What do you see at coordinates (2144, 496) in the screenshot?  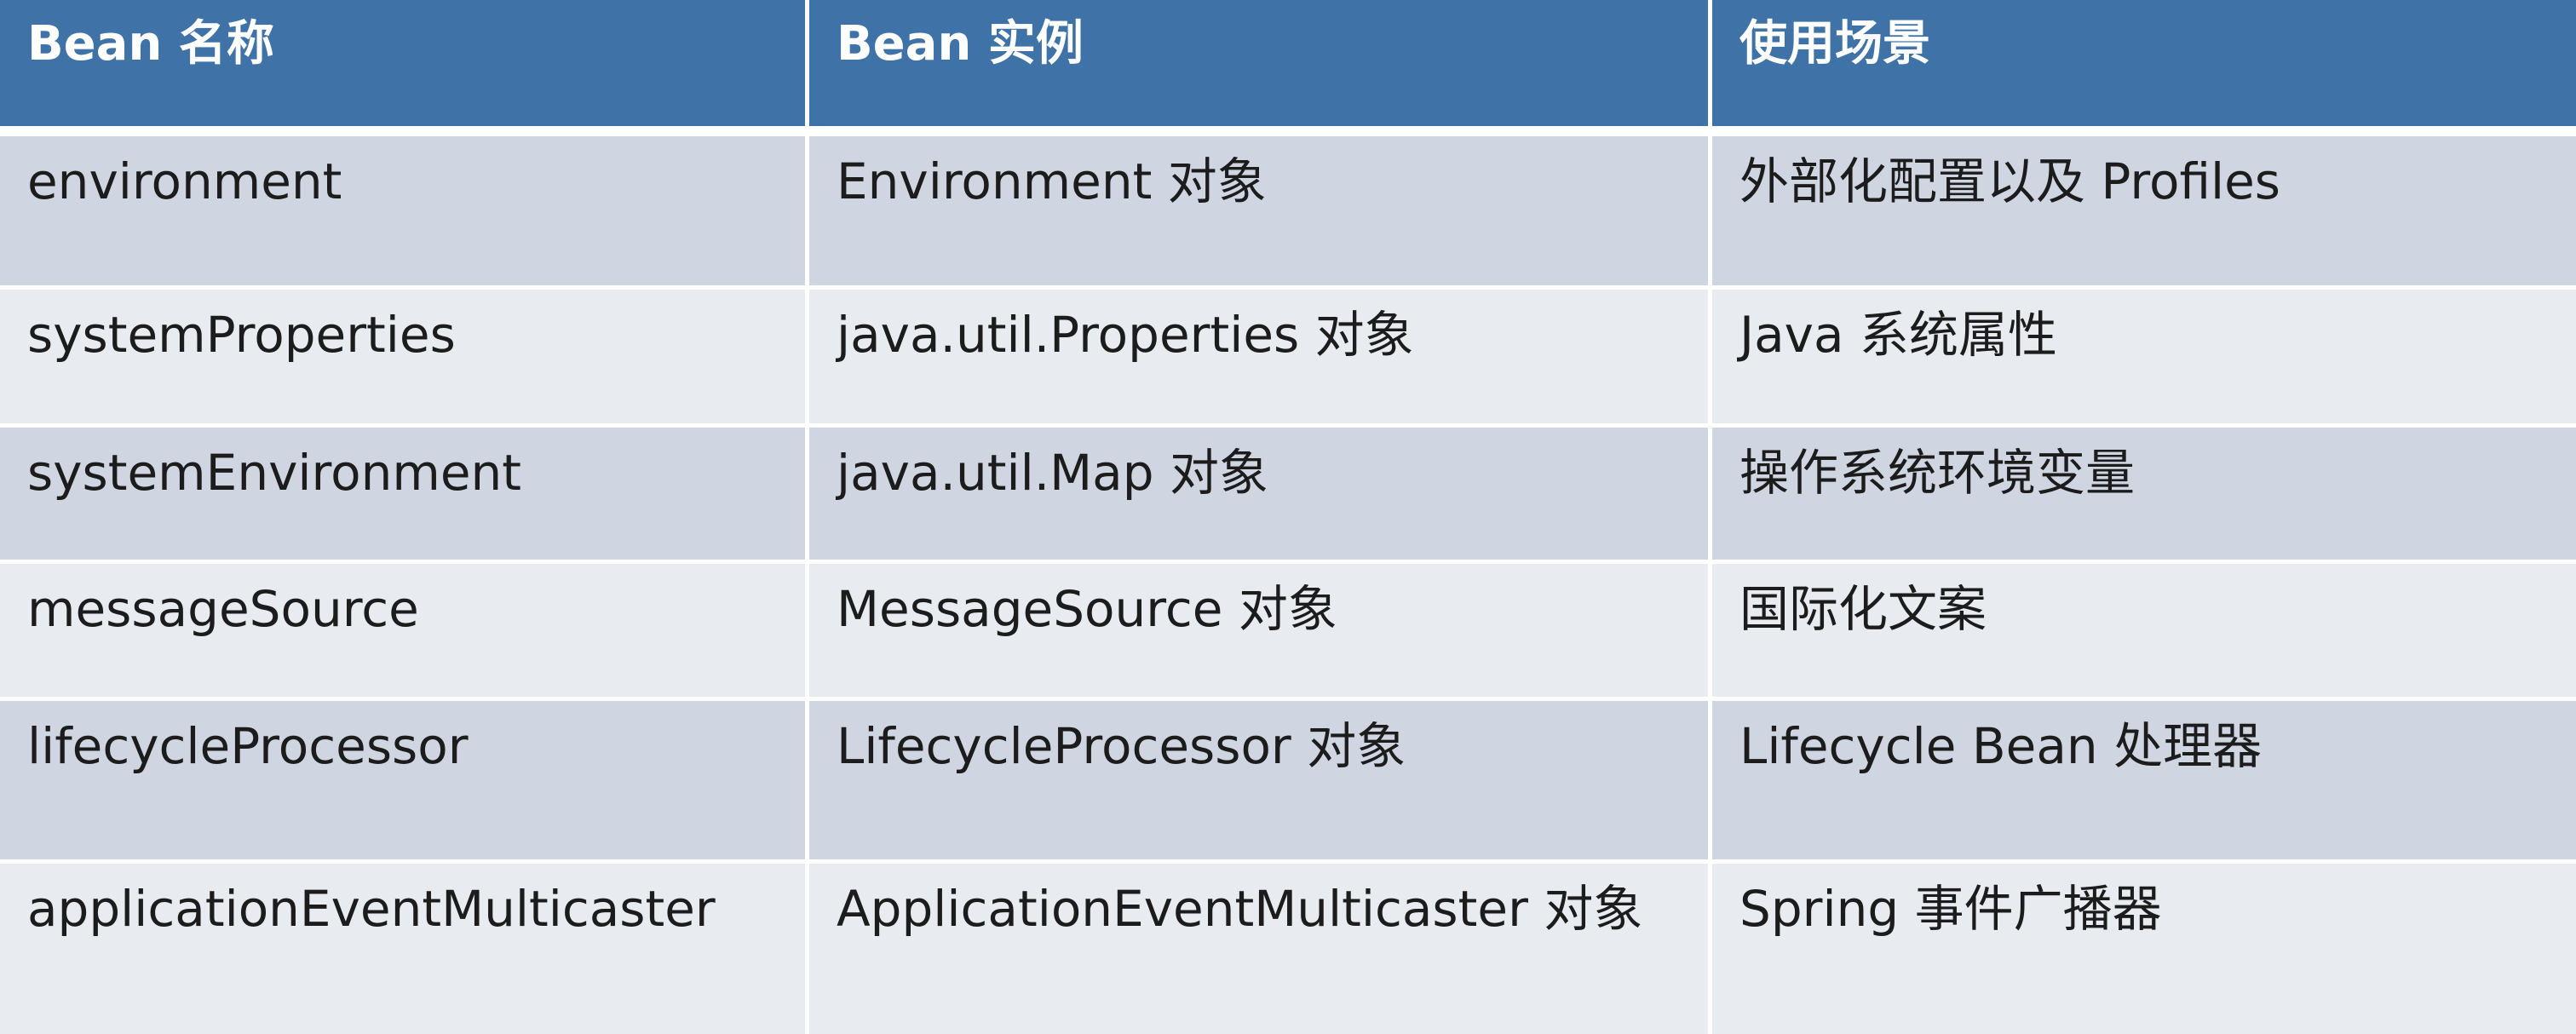 I see `cell-usage-scenario: 操作系统环境变量` at bounding box center [2144, 496].